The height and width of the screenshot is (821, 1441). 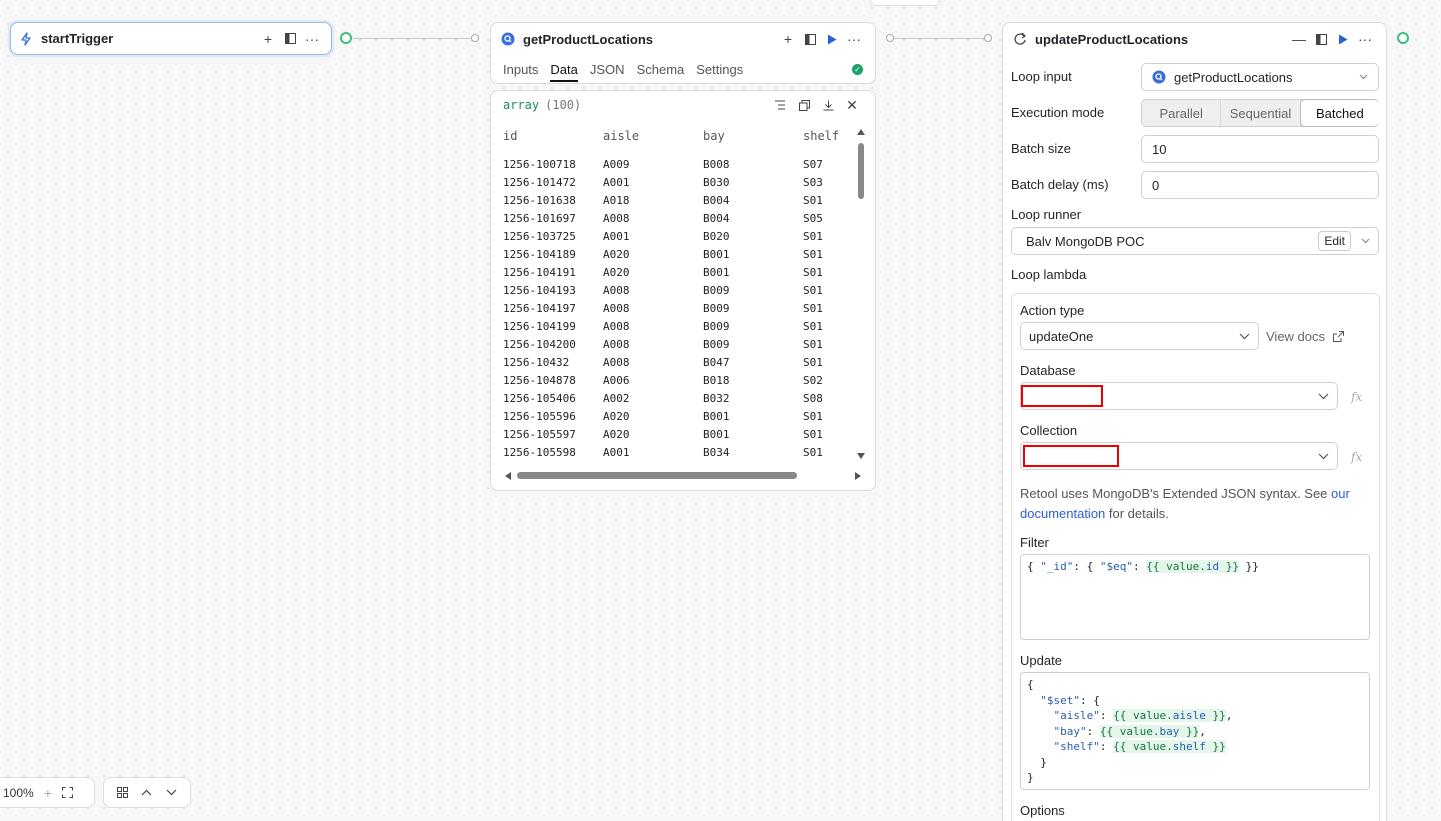 I want to click on table-cell: 1256-104200, so click(x=539, y=344).